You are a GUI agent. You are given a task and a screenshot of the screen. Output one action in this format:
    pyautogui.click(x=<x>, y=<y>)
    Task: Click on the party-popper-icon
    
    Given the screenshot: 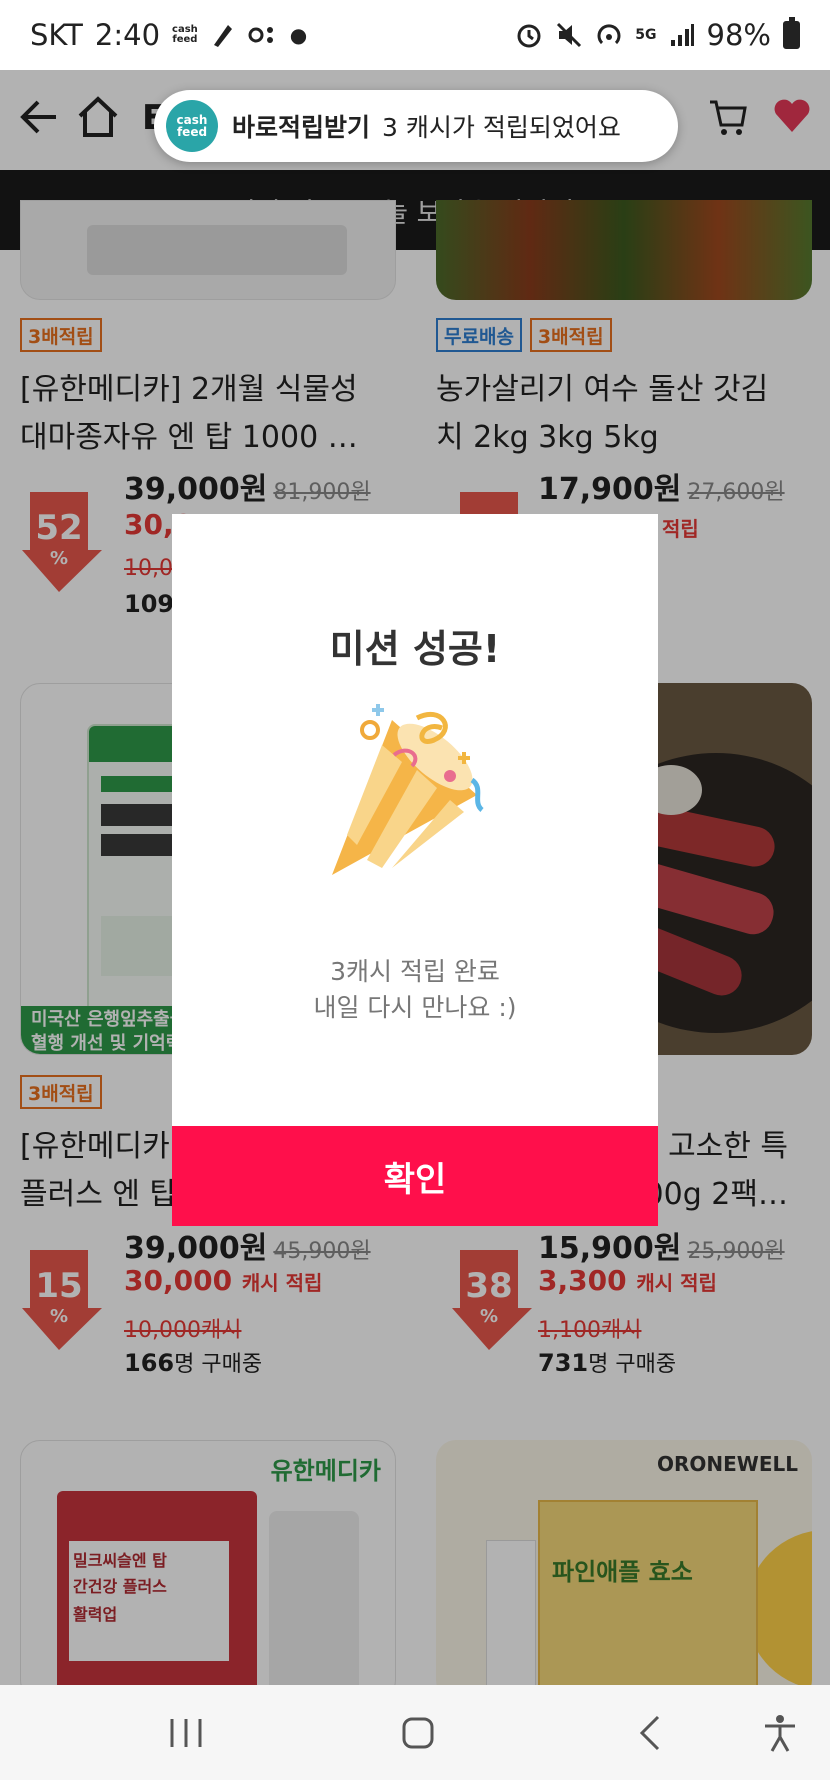 What is the action you would take?
    pyautogui.click(x=408, y=789)
    